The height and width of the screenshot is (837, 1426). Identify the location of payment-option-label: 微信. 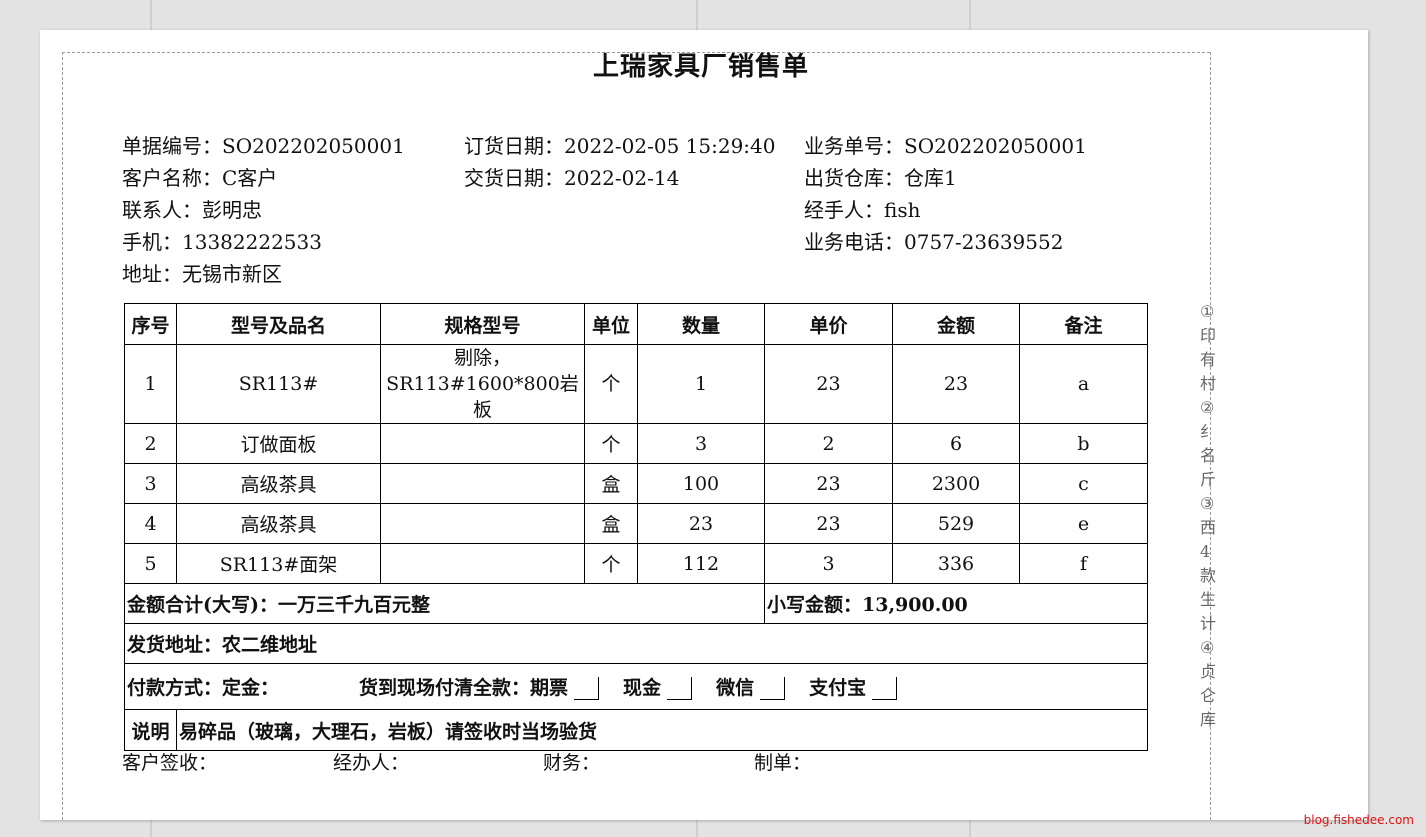
(735, 687).